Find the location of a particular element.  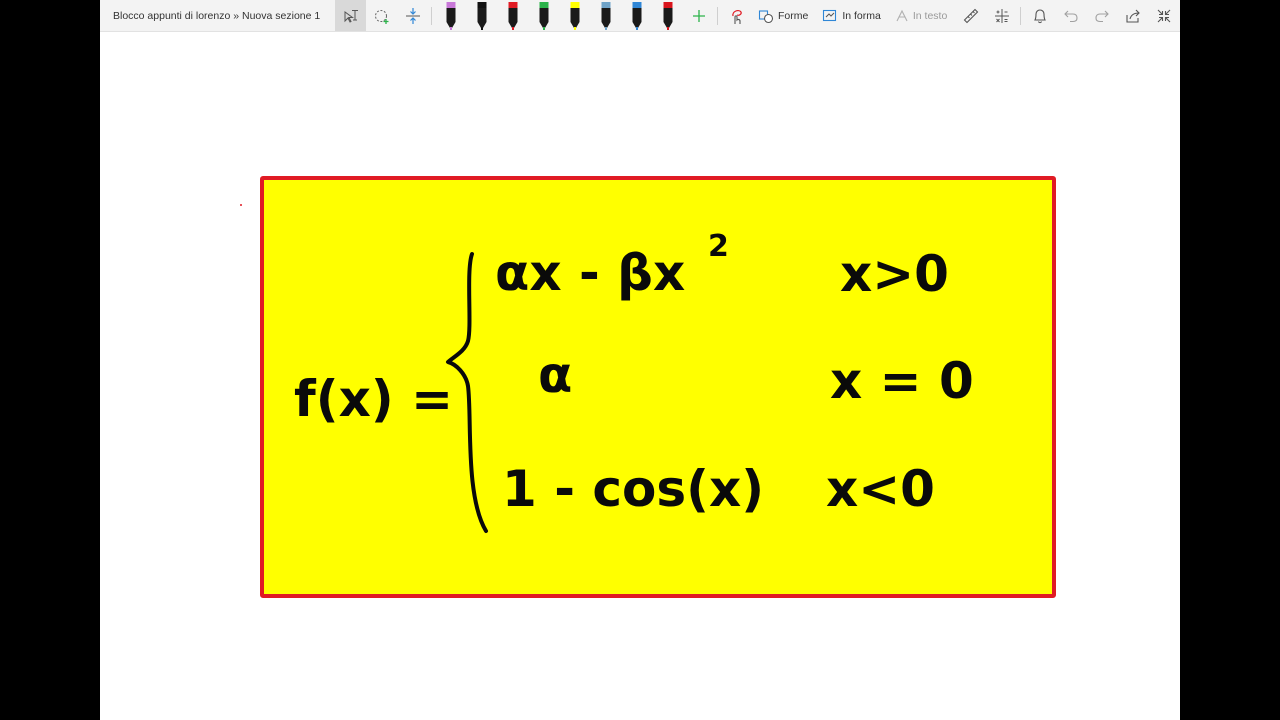

ink-to-text-icon is located at coordinates (902, 15).